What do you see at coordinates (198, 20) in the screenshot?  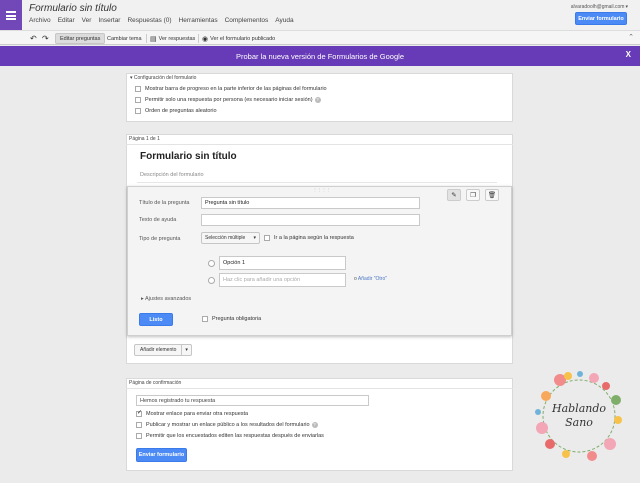 I see `menu-herramientas: Herramientas` at bounding box center [198, 20].